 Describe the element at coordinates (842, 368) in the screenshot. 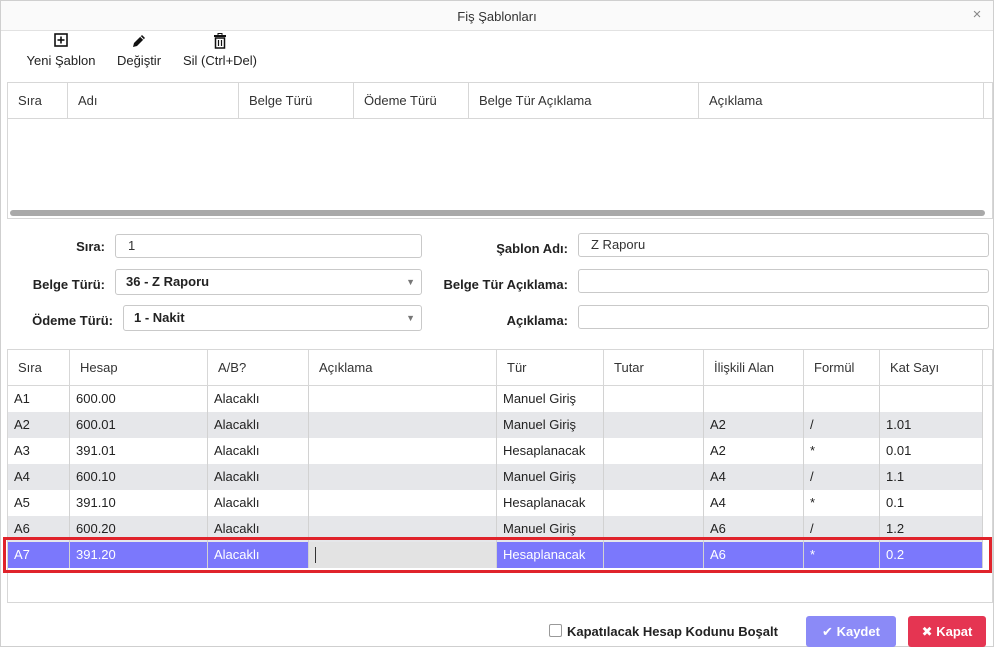

I see `column-header: Formül` at that location.